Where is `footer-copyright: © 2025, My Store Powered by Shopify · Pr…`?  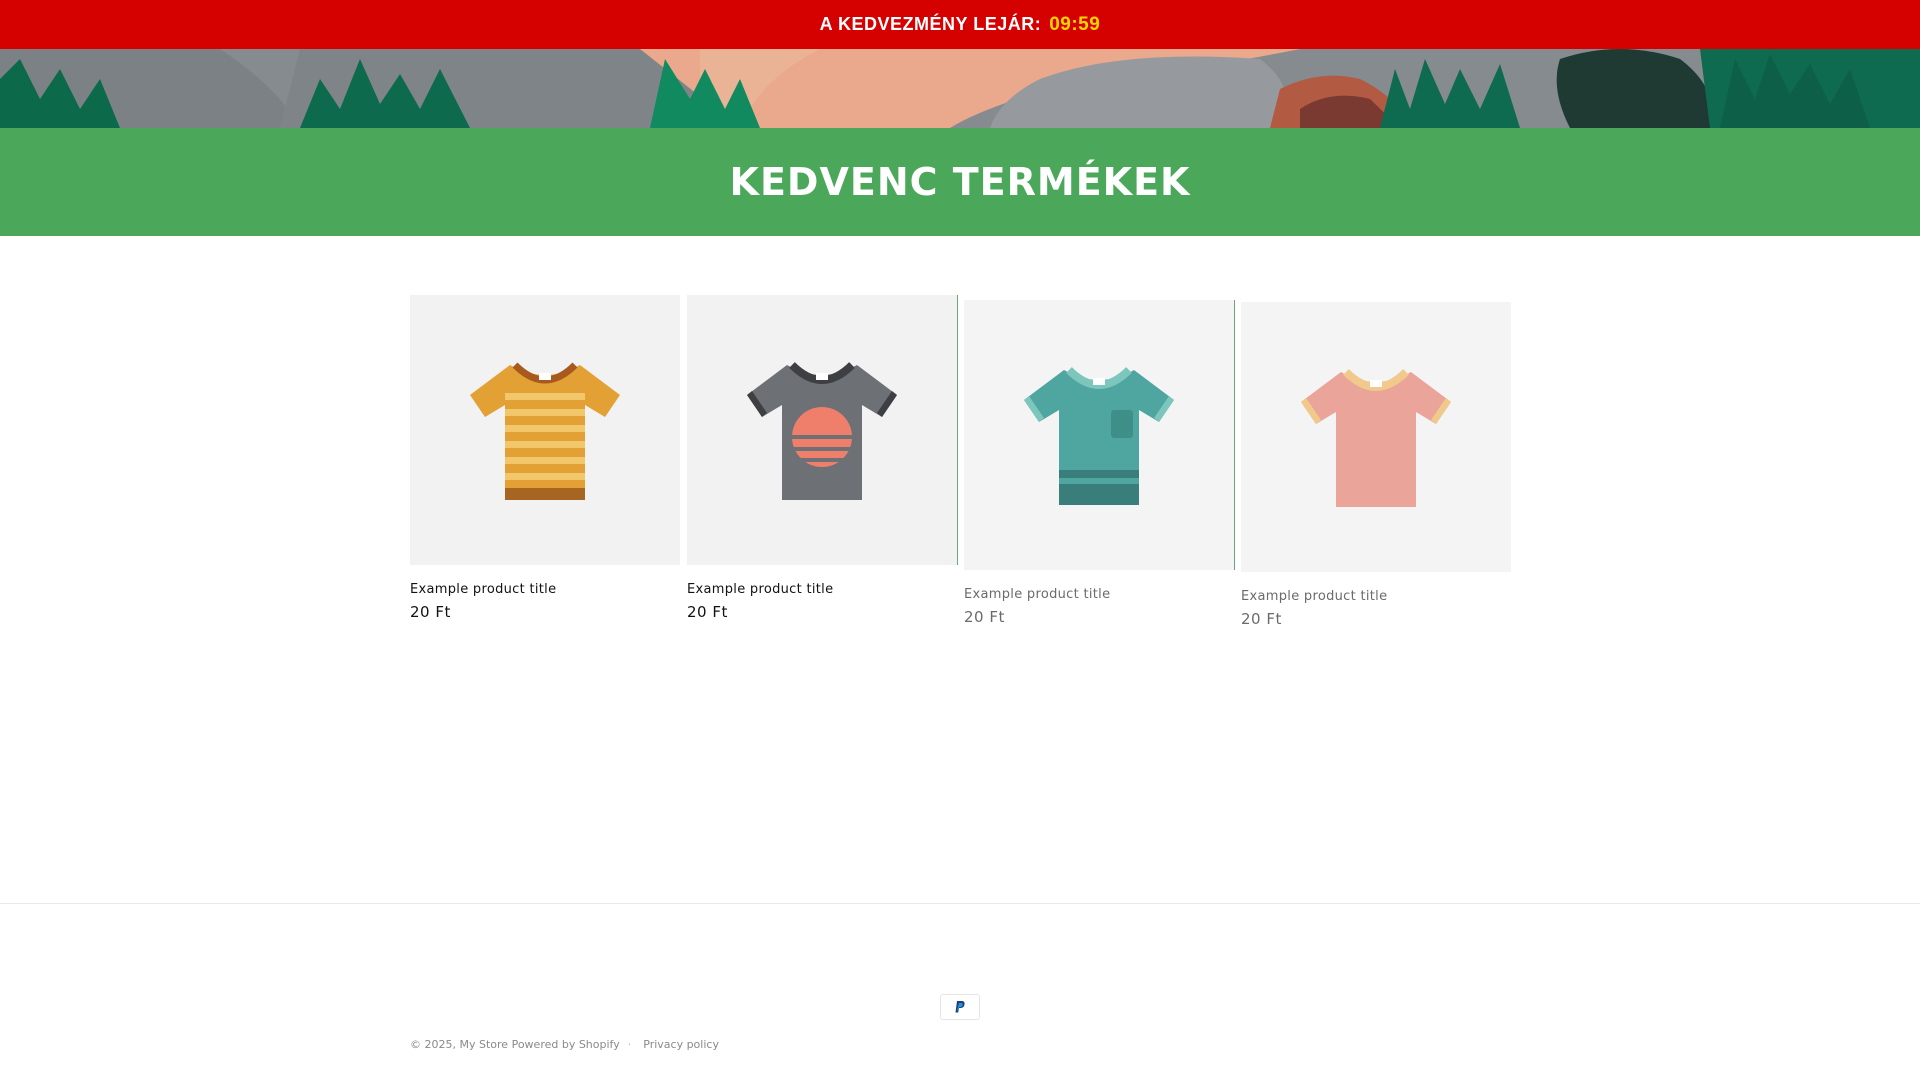 footer-copyright: © 2025, My Store Powered by Shopify · Pr… is located at coordinates (564, 1044).